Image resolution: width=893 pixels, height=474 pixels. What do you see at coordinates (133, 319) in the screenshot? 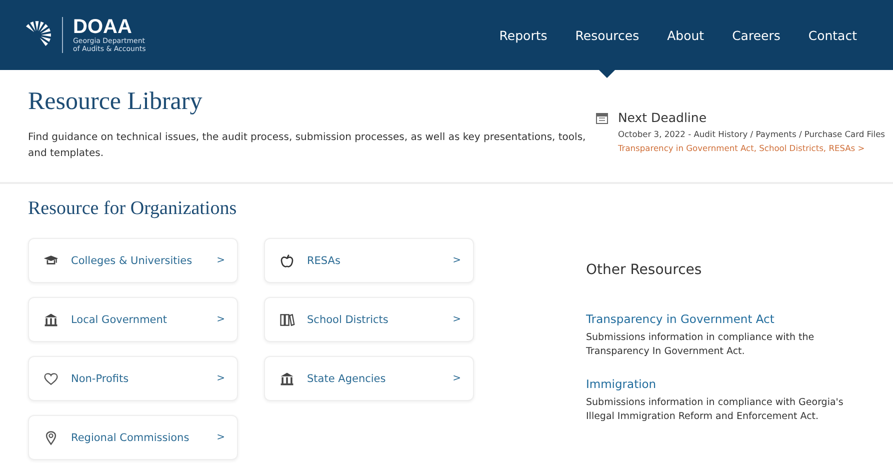
I see `category-card: Local Government >` at bounding box center [133, 319].